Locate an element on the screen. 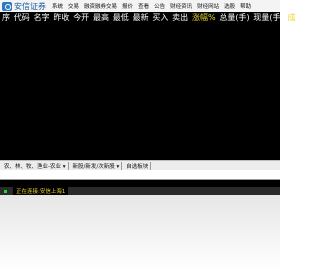  app-title: 安信证券 is located at coordinates (30, 6).